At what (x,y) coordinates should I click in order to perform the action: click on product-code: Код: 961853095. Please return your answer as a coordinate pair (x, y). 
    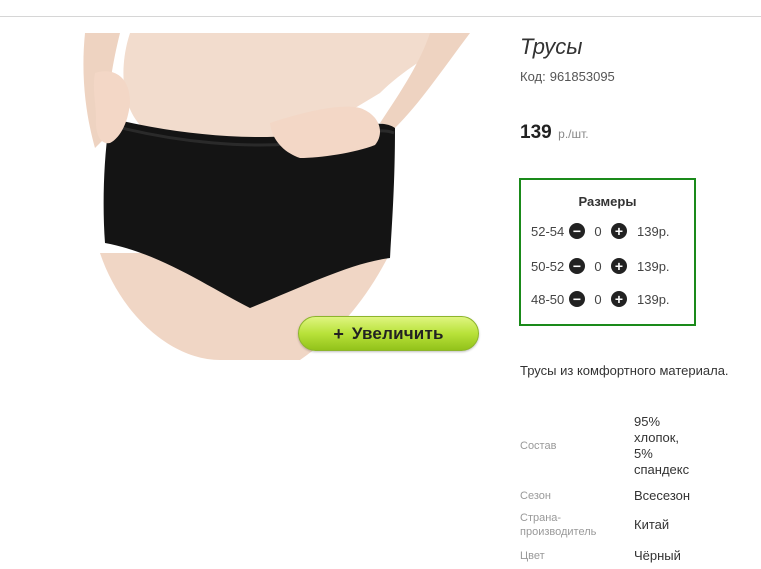
    Looking at the image, I should click on (567, 76).